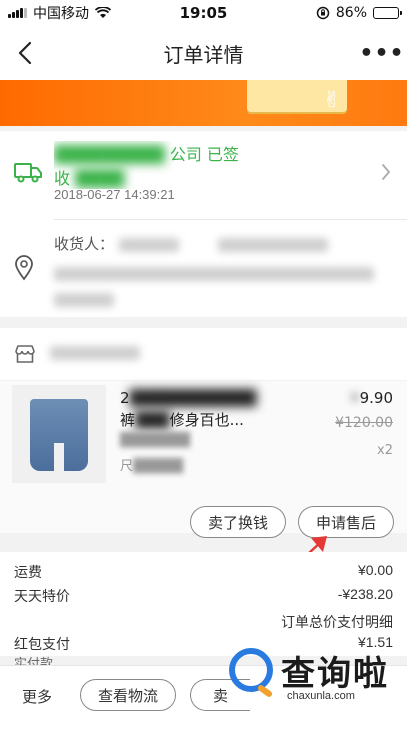 The image size is (407, 731). I want to click on receiver-name-redacted, so click(148, 244).